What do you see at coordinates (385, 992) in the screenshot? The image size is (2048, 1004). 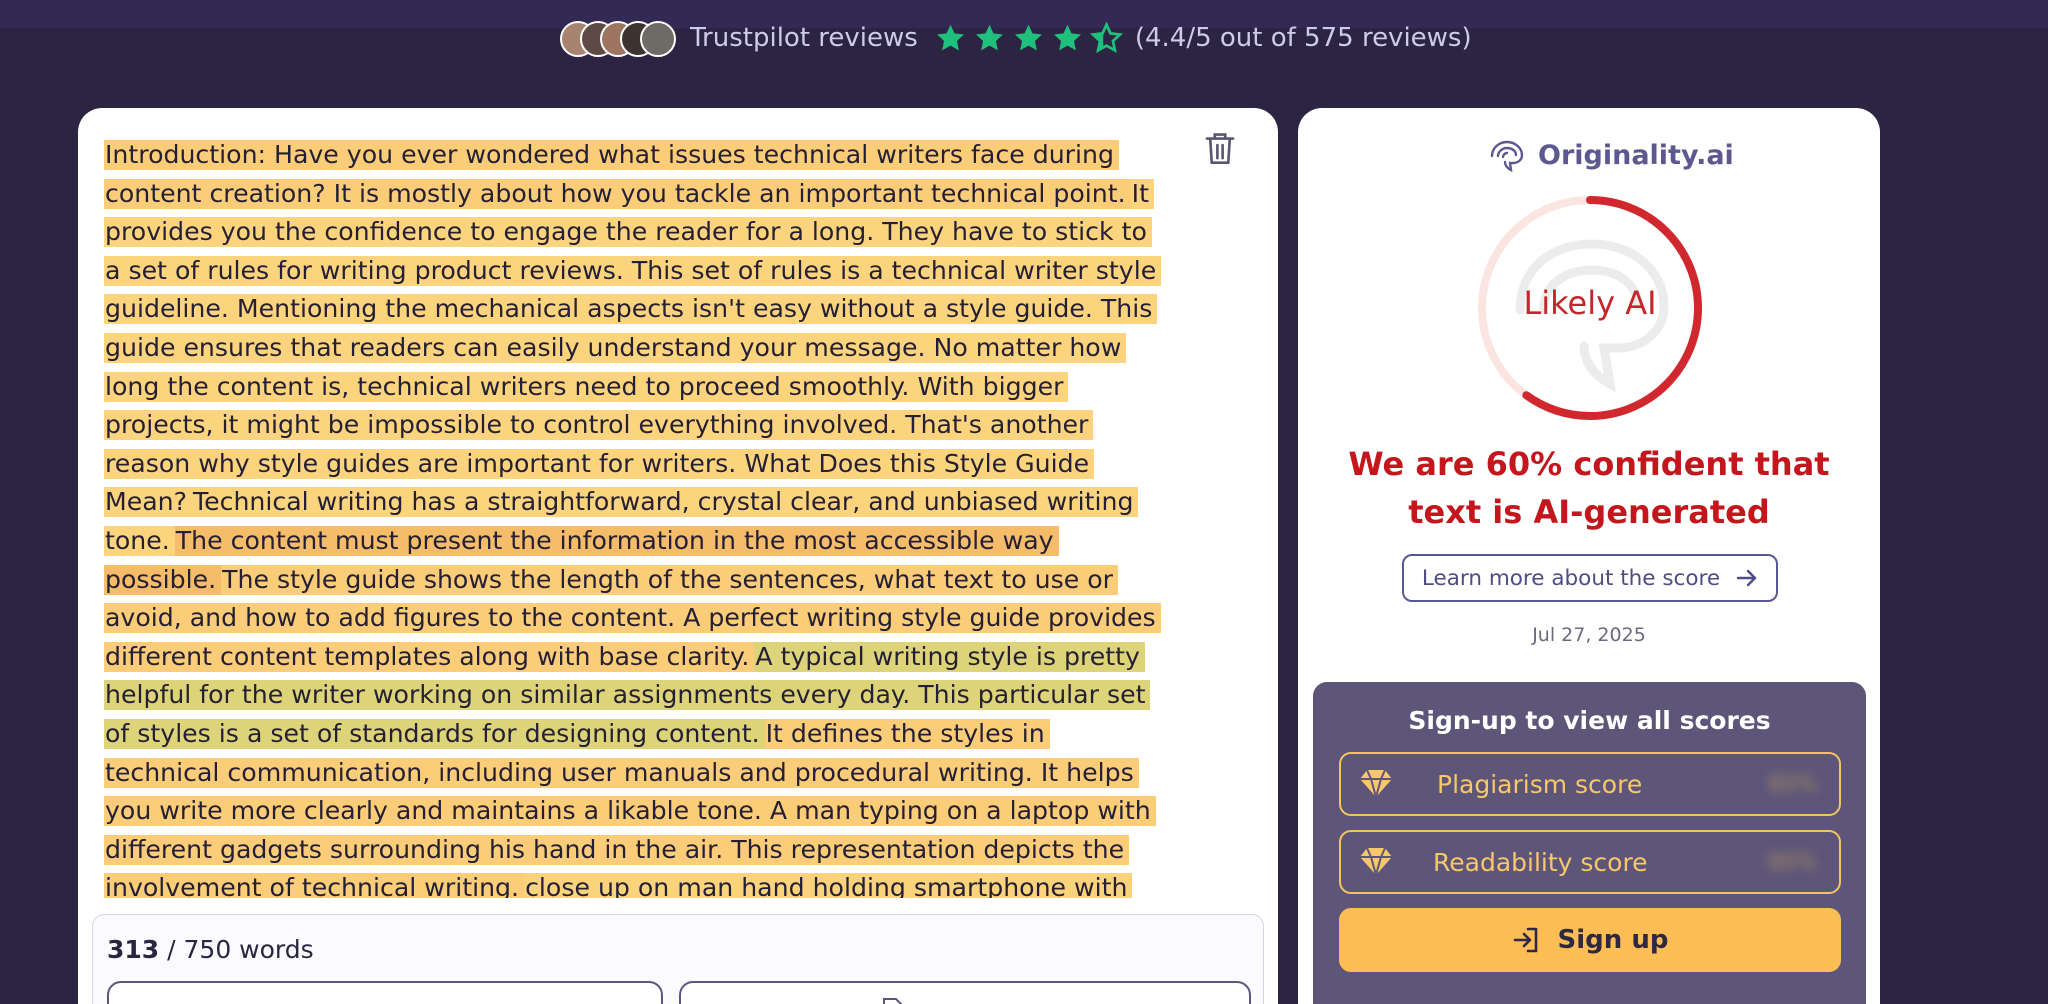 I see `scan-button` at bounding box center [385, 992].